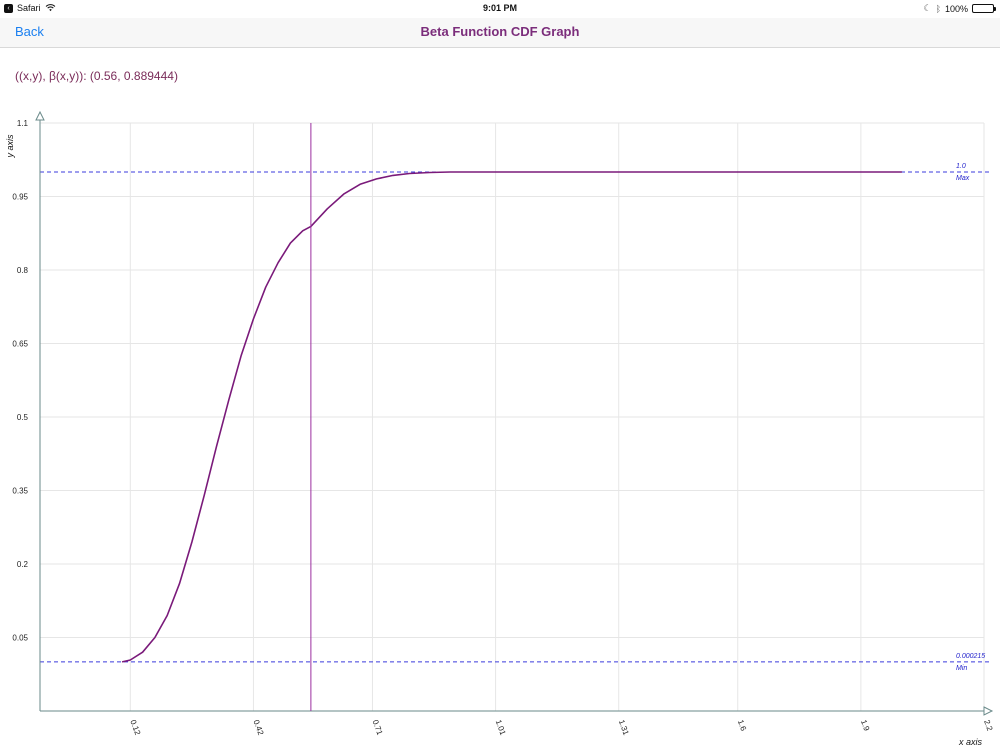  What do you see at coordinates (927, 8) in the screenshot?
I see `moon-icon: ☾` at bounding box center [927, 8].